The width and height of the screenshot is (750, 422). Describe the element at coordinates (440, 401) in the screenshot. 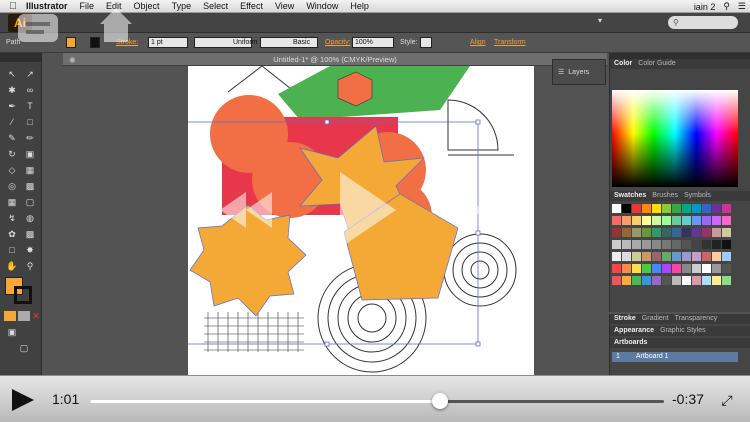

I see `progress-knob` at that location.